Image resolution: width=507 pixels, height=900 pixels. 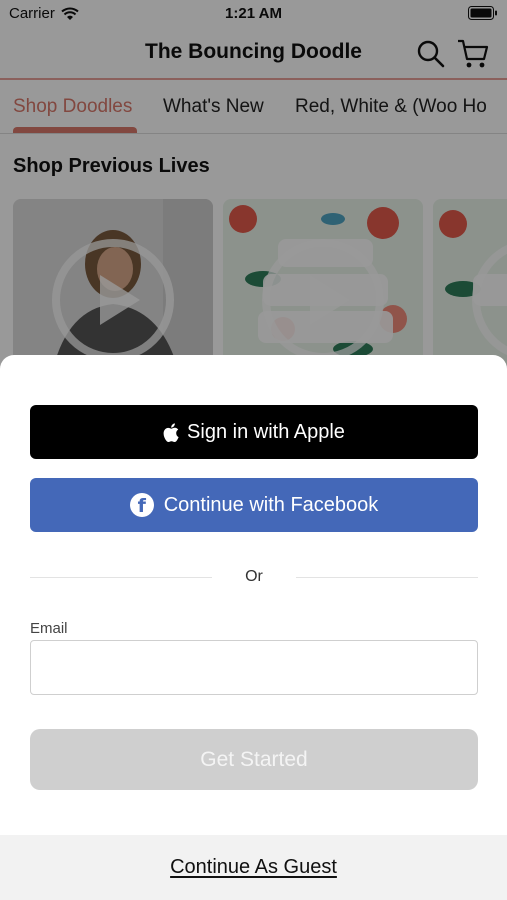 What do you see at coordinates (254, 667) in the screenshot?
I see `email-input` at bounding box center [254, 667].